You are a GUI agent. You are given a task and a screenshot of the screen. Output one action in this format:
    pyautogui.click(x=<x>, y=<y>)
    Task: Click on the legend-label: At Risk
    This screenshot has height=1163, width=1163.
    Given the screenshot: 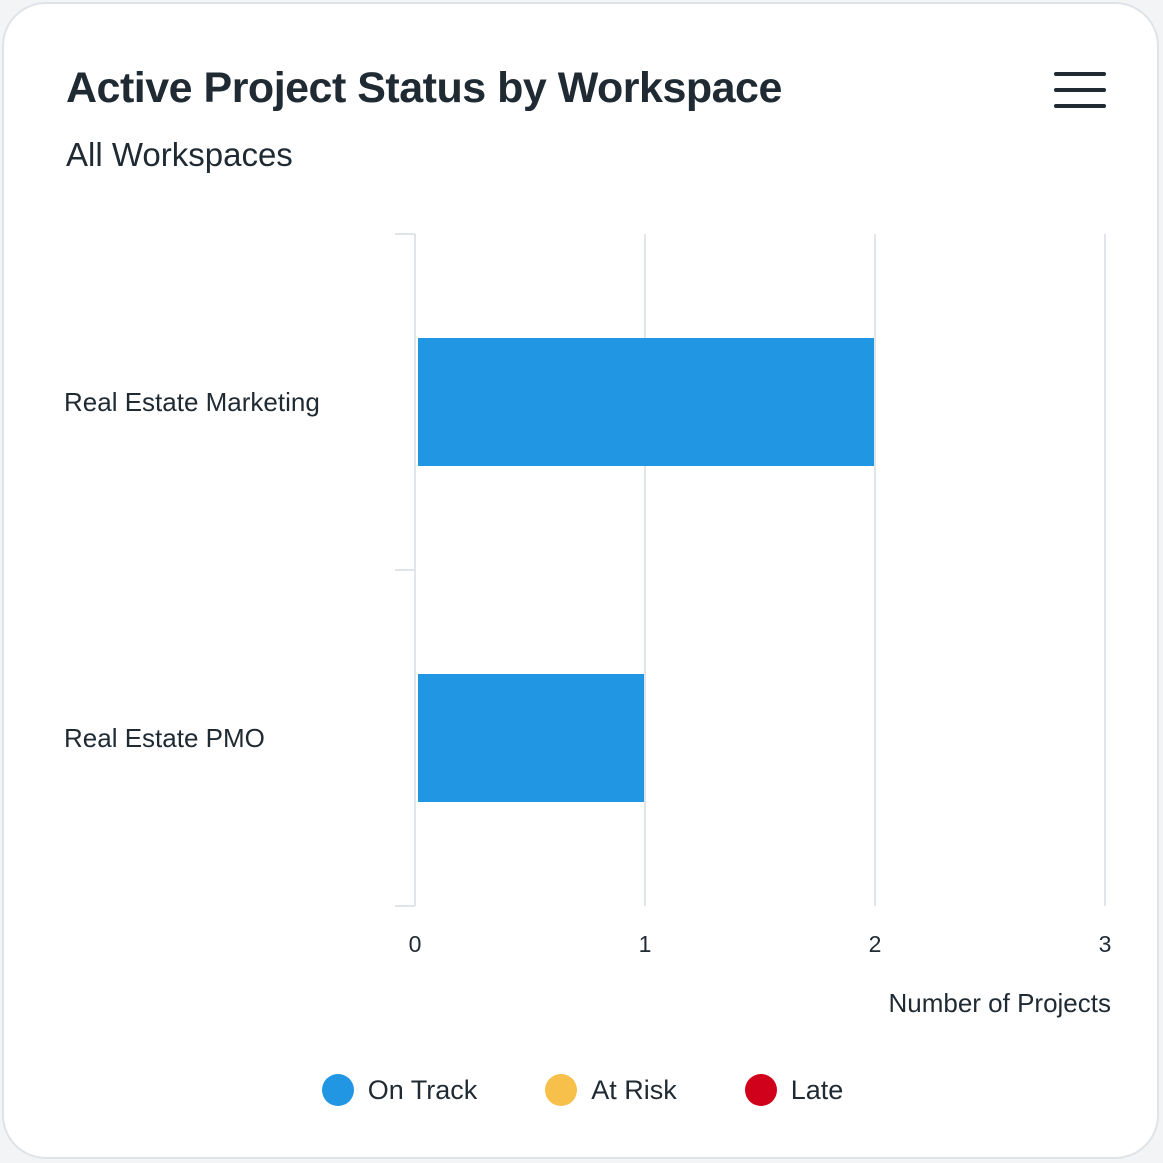 What is the action you would take?
    pyautogui.click(x=634, y=1089)
    